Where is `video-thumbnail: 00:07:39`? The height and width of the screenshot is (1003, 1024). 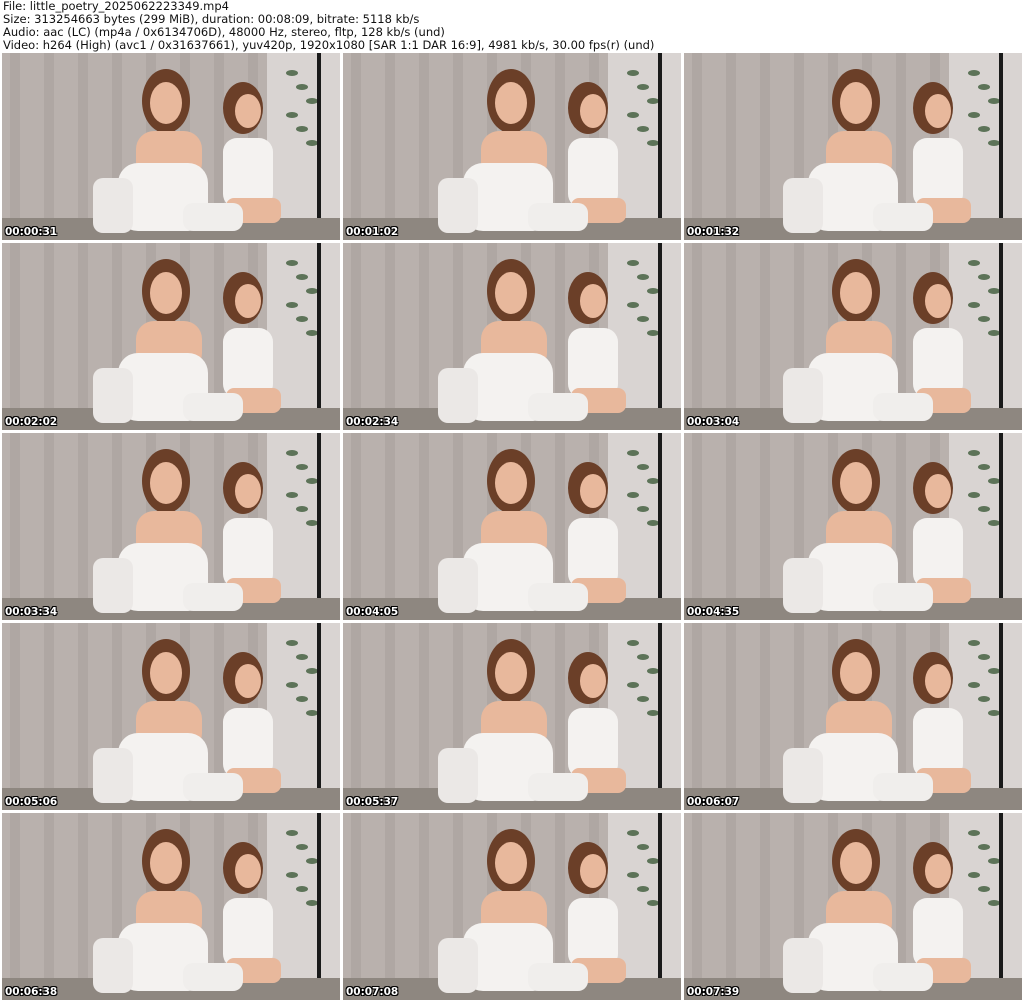 video-thumbnail: 00:07:39 is located at coordinates (853, 906).